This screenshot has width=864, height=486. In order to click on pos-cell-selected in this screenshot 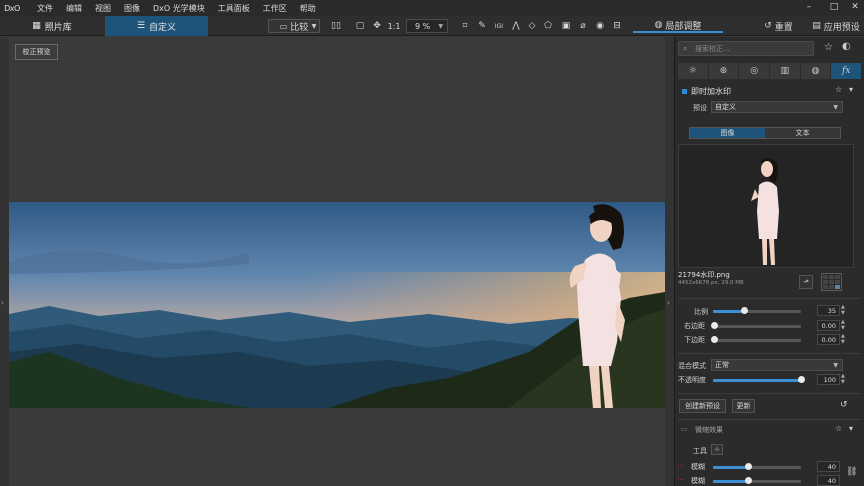, I will do `click(837, 287)`.